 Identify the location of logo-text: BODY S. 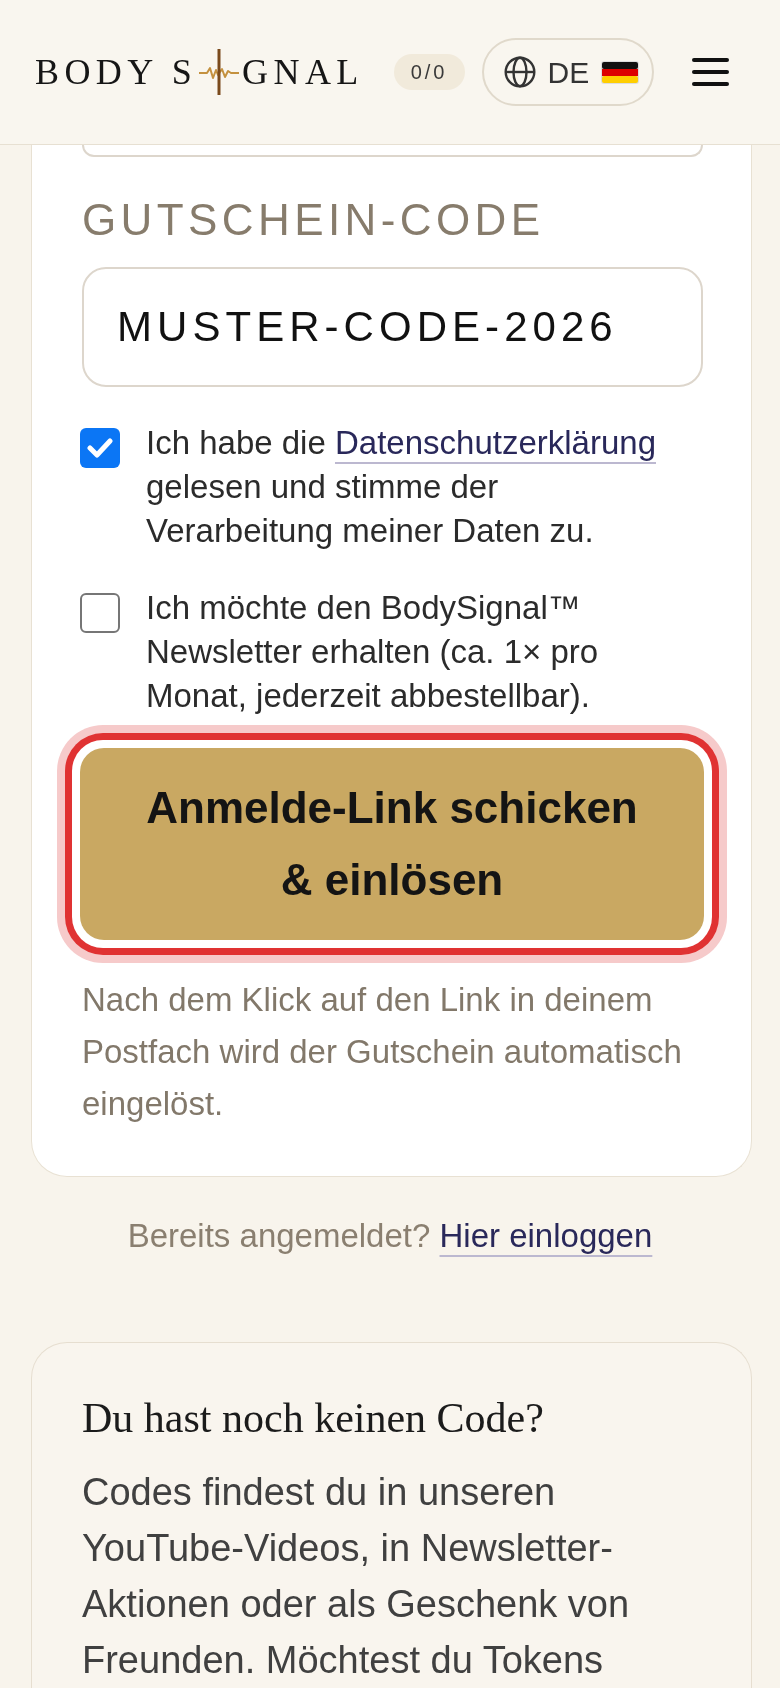
(116, 72).